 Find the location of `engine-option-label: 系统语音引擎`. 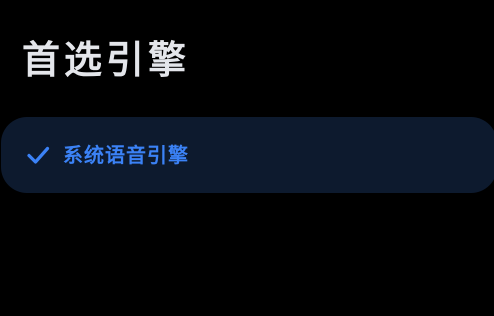

engine-option-label: 系统语音引擎 is located at coordinates (126, 155).